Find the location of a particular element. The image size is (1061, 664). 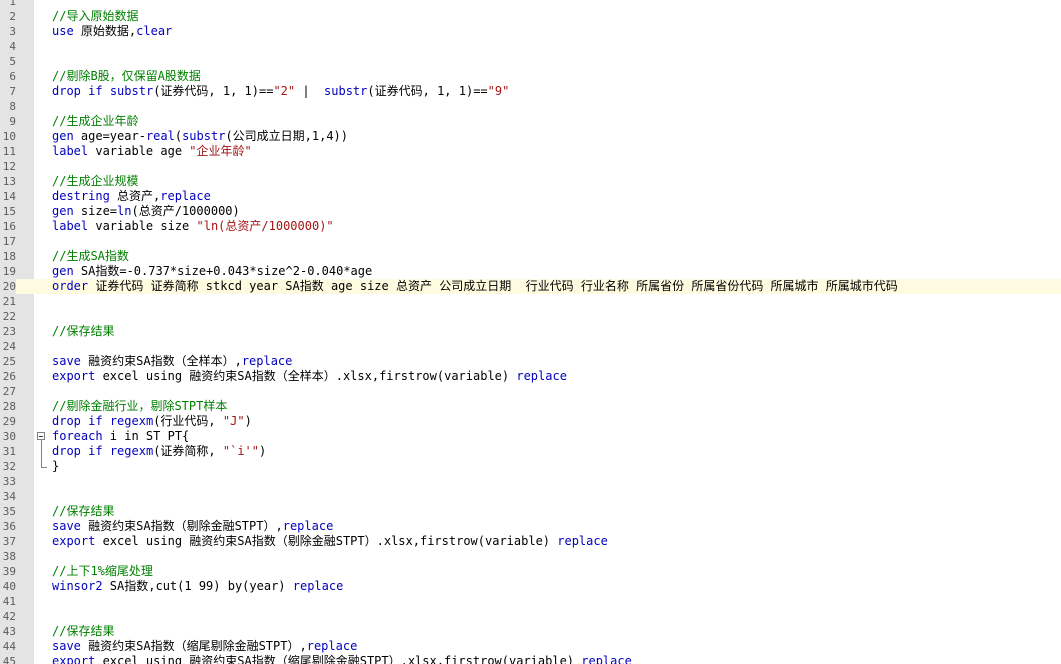

code-line: 24 is located at coordinates (530, 346).